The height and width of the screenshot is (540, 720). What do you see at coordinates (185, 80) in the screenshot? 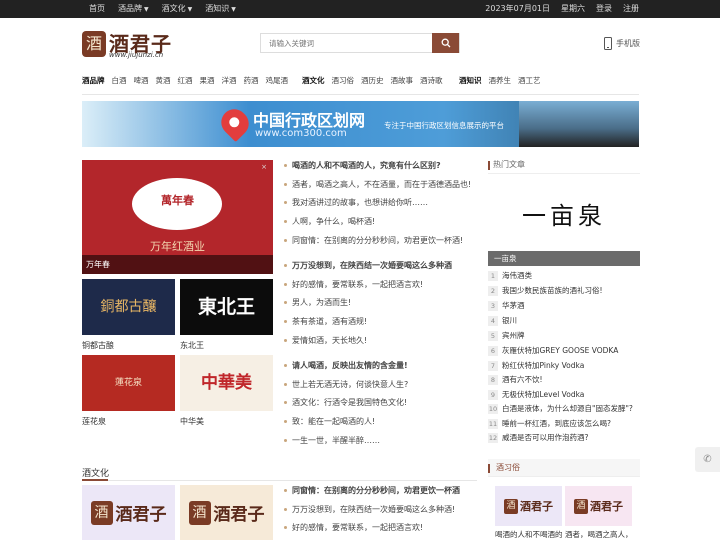
I see `nav-item: 红酒` at bounding box center [185, 80].